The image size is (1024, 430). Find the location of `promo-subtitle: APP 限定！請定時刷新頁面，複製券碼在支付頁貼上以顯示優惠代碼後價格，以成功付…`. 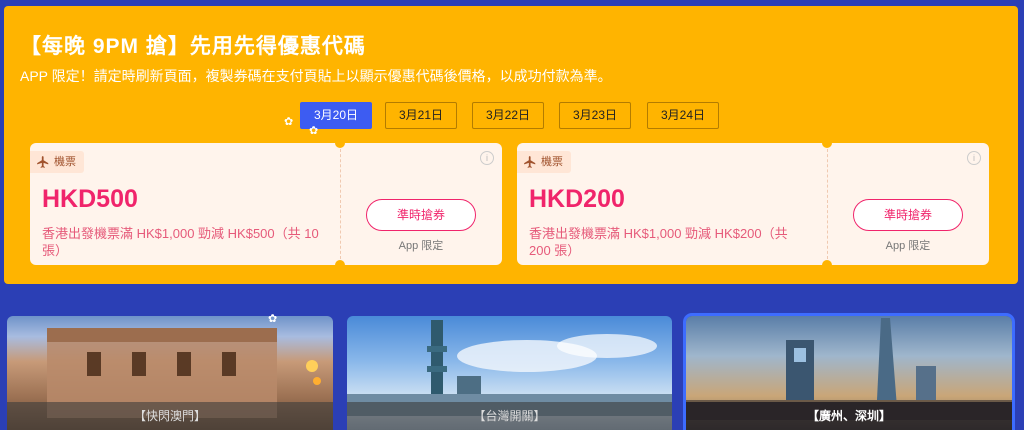

promo-subtitle: APP 限定！請定時刷新頁面，複製券碼在支付頁貼上以顯示優惠代碼後價格，以成功付… is located at coordinates (316, 76).